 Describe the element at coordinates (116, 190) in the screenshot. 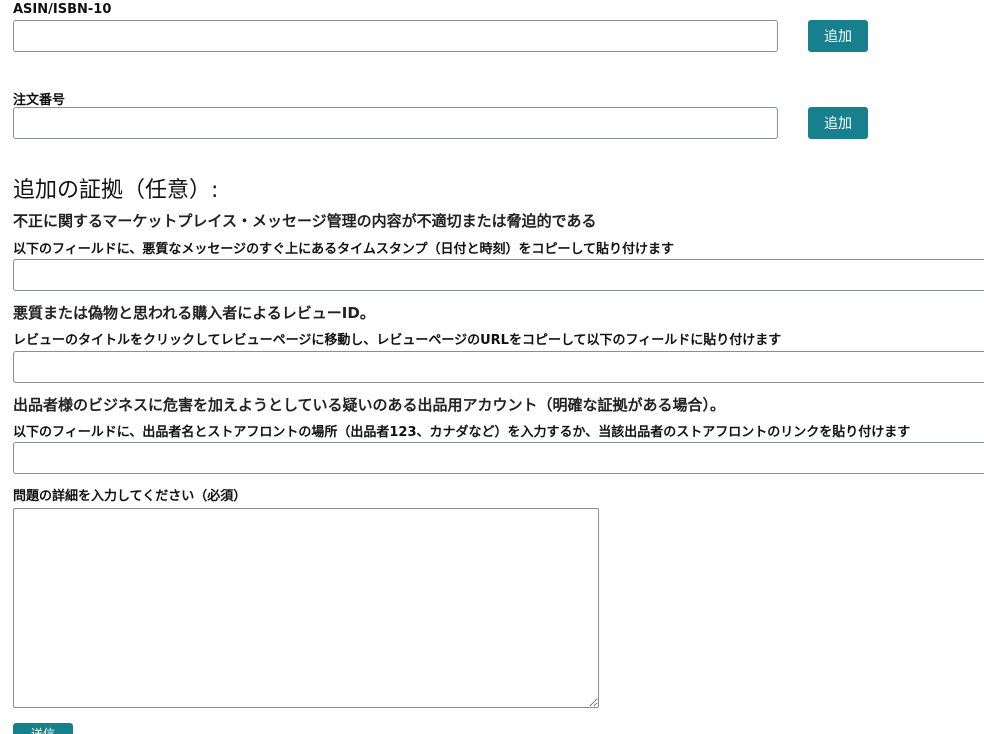

I see `evidence-section-title: 追加の証拠（任意）:` at that location.